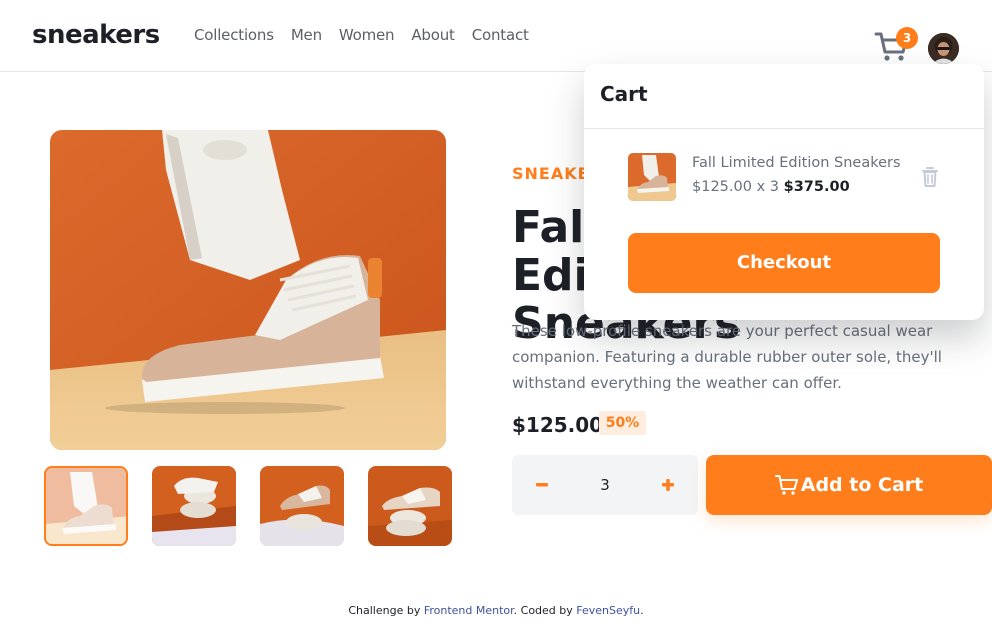  I want to click on author-link: FevenSeyfu, so click(608, 610).